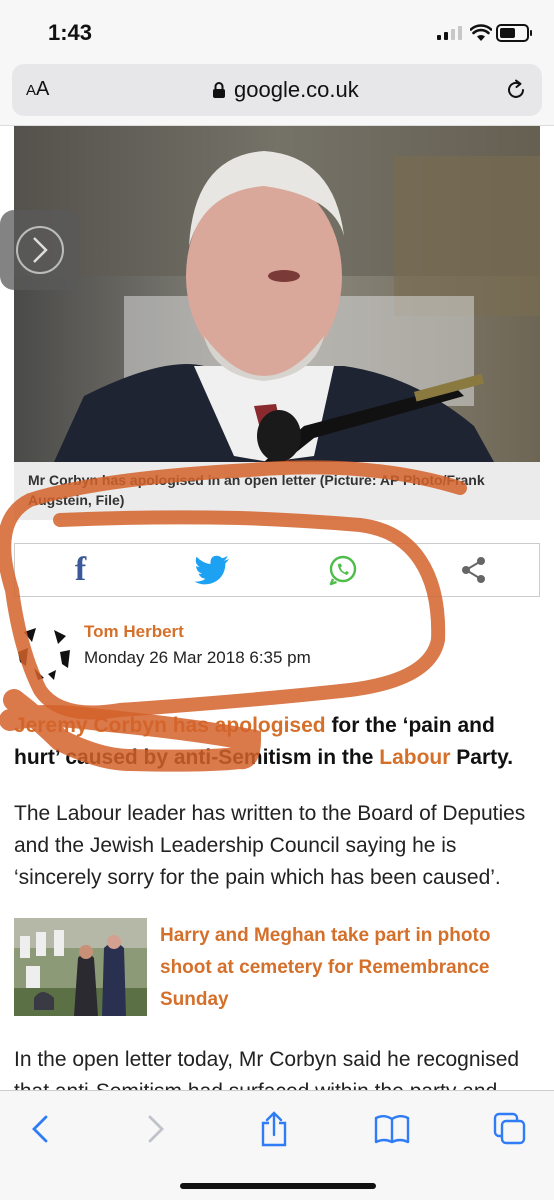 This screenshot has width=554, height=1200. I want to click on share-bar: f, so click(277, 570).